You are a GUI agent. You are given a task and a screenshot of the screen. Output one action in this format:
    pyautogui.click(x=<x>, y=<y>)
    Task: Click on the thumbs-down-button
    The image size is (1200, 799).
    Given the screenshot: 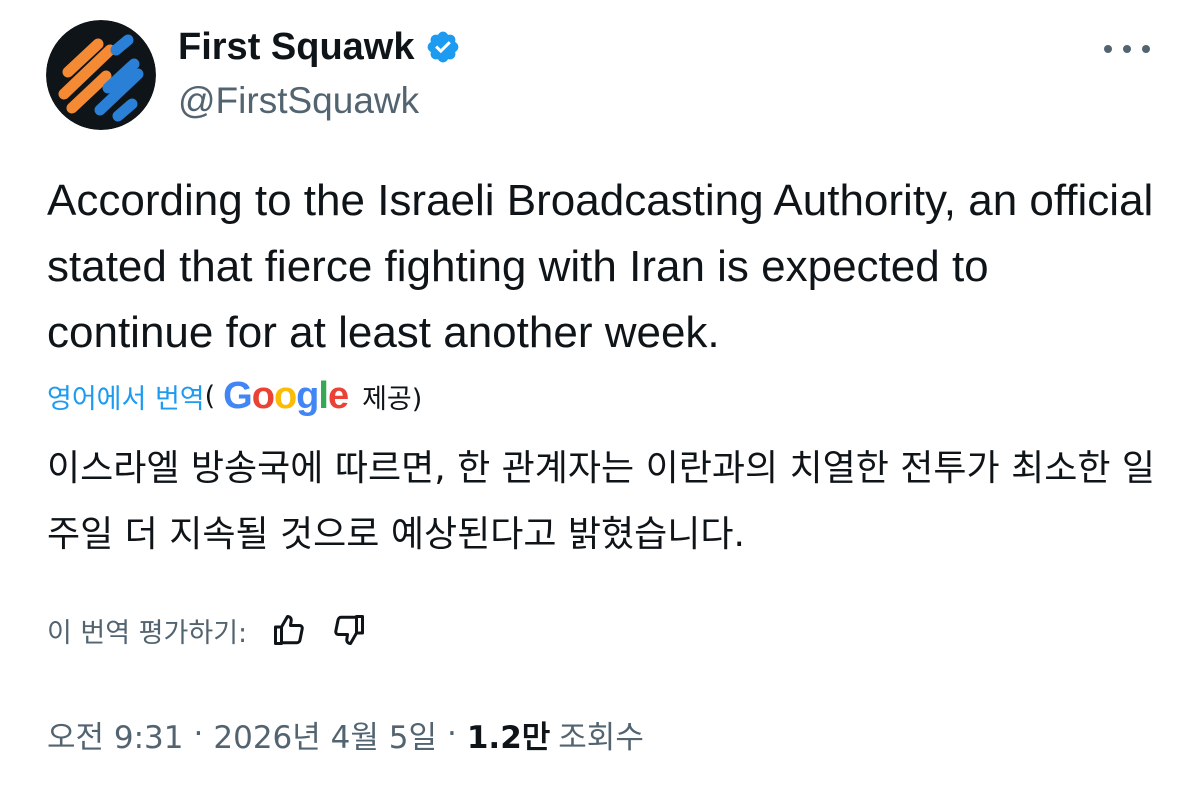 What is the action you would take?
    pyautogui.click(x=349, y=630)
    